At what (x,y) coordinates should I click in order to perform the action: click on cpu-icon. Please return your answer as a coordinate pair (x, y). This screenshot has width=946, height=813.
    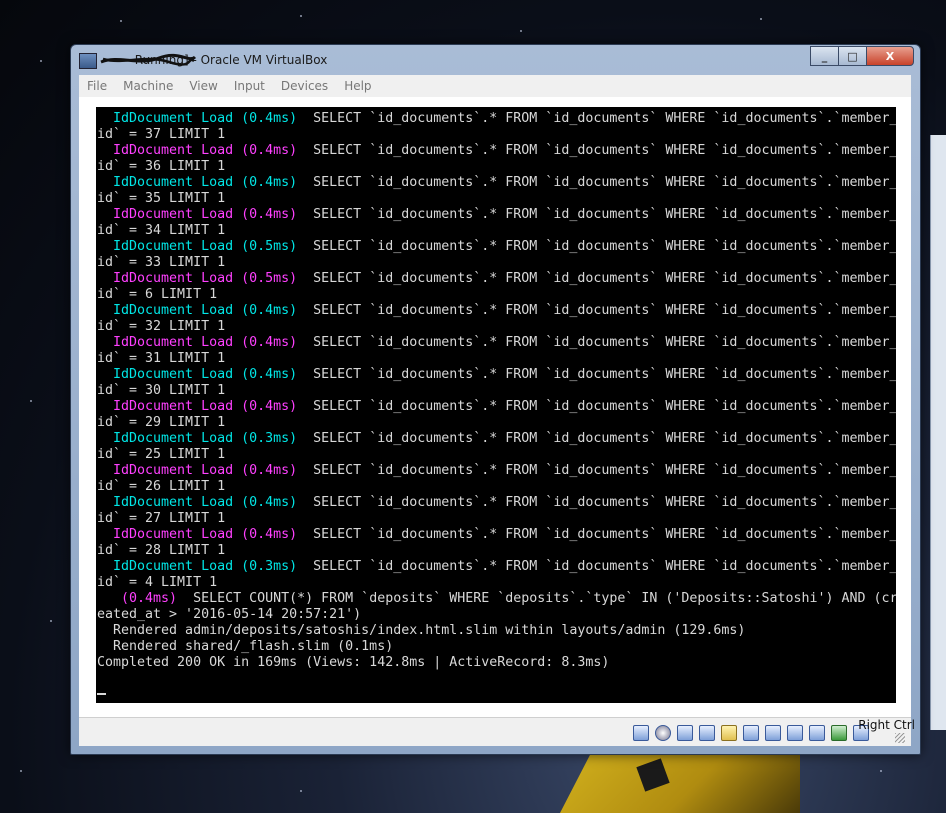
    Looking at the image, I should click on (817, 733).